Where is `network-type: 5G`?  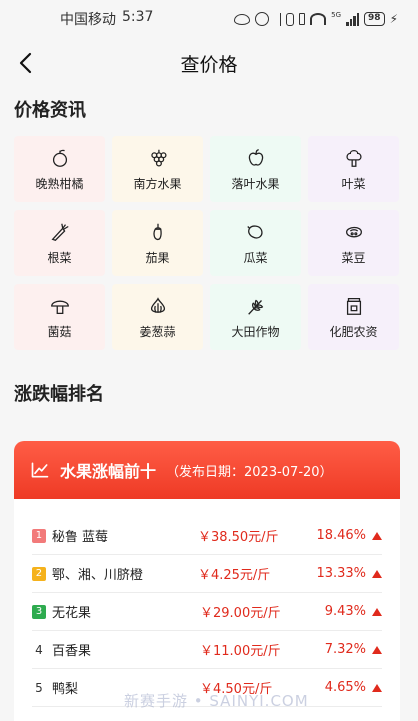
network-type: 5G is located at coordinates (336, 15).